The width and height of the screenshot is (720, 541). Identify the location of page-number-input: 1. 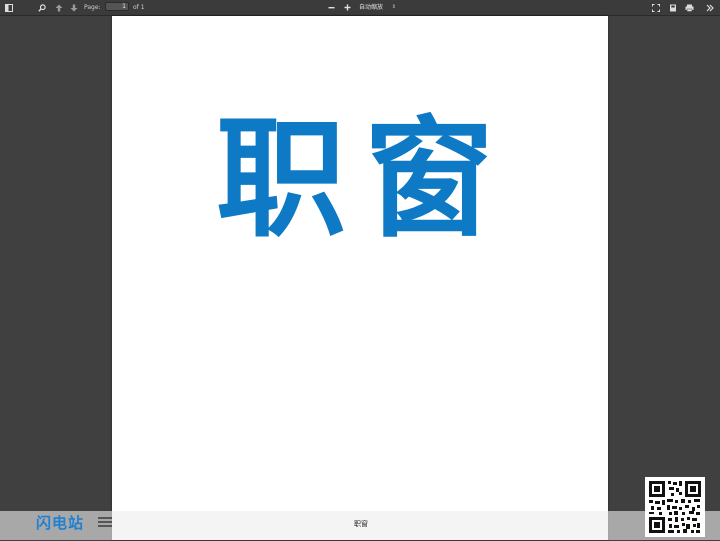
(117, 6).